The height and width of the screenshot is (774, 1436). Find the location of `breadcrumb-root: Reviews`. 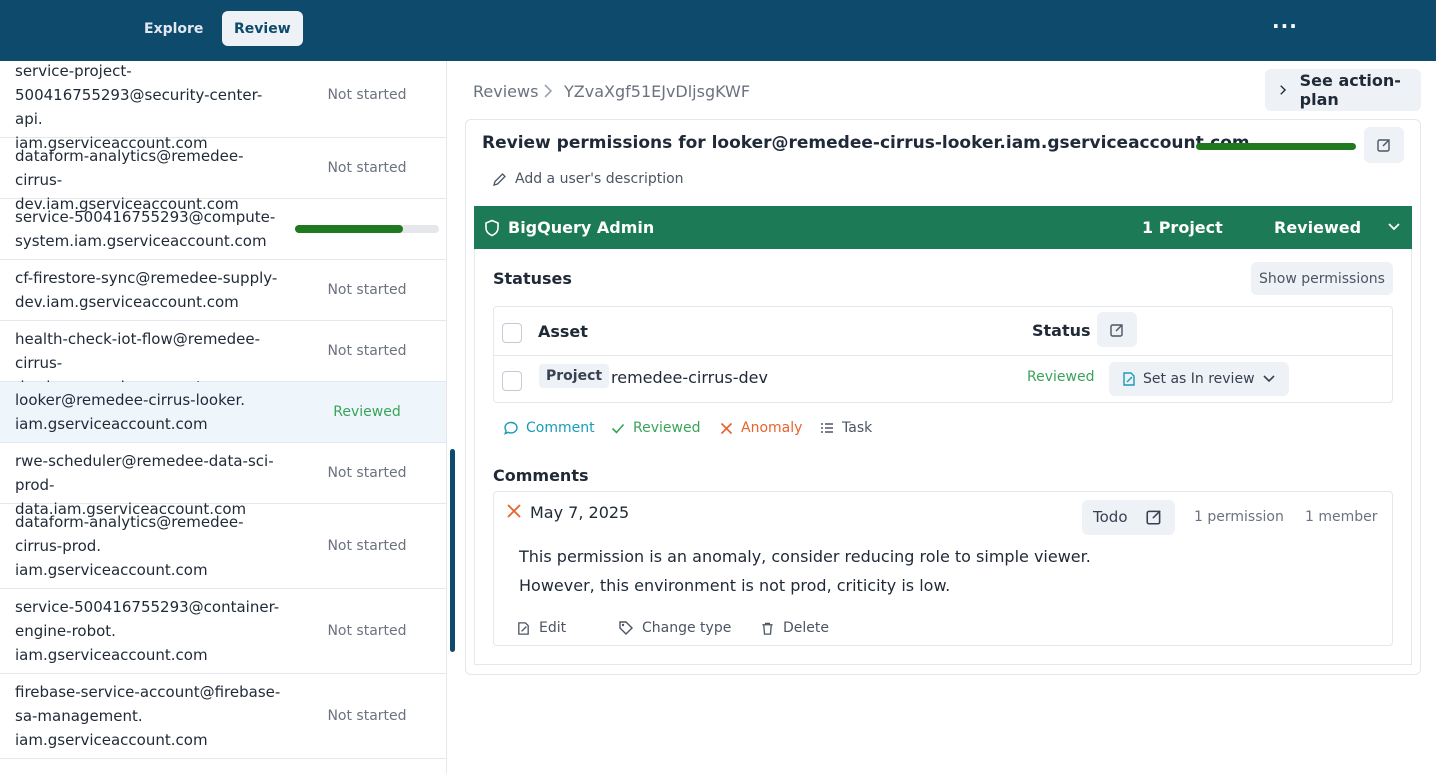

breadcrumb-root: Reviews is located at coordinates (505, 91).